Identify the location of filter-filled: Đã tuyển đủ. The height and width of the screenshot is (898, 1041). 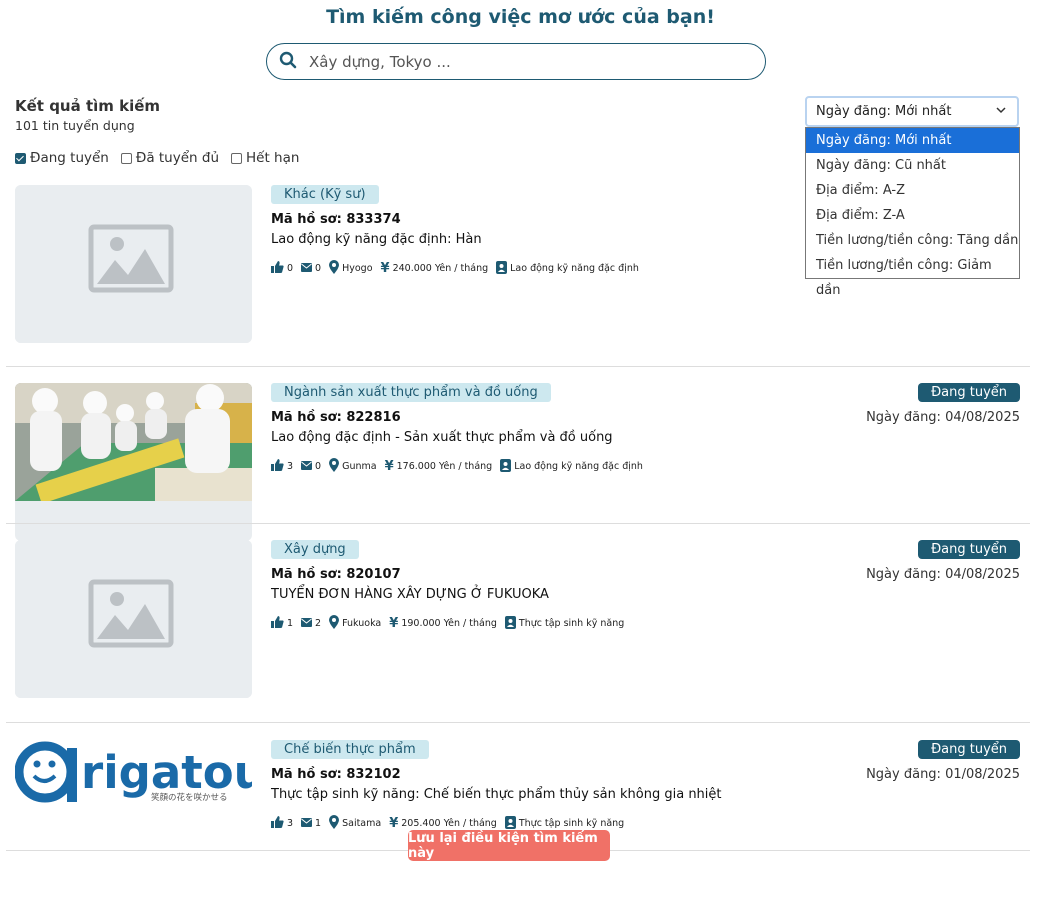
(169, 158).